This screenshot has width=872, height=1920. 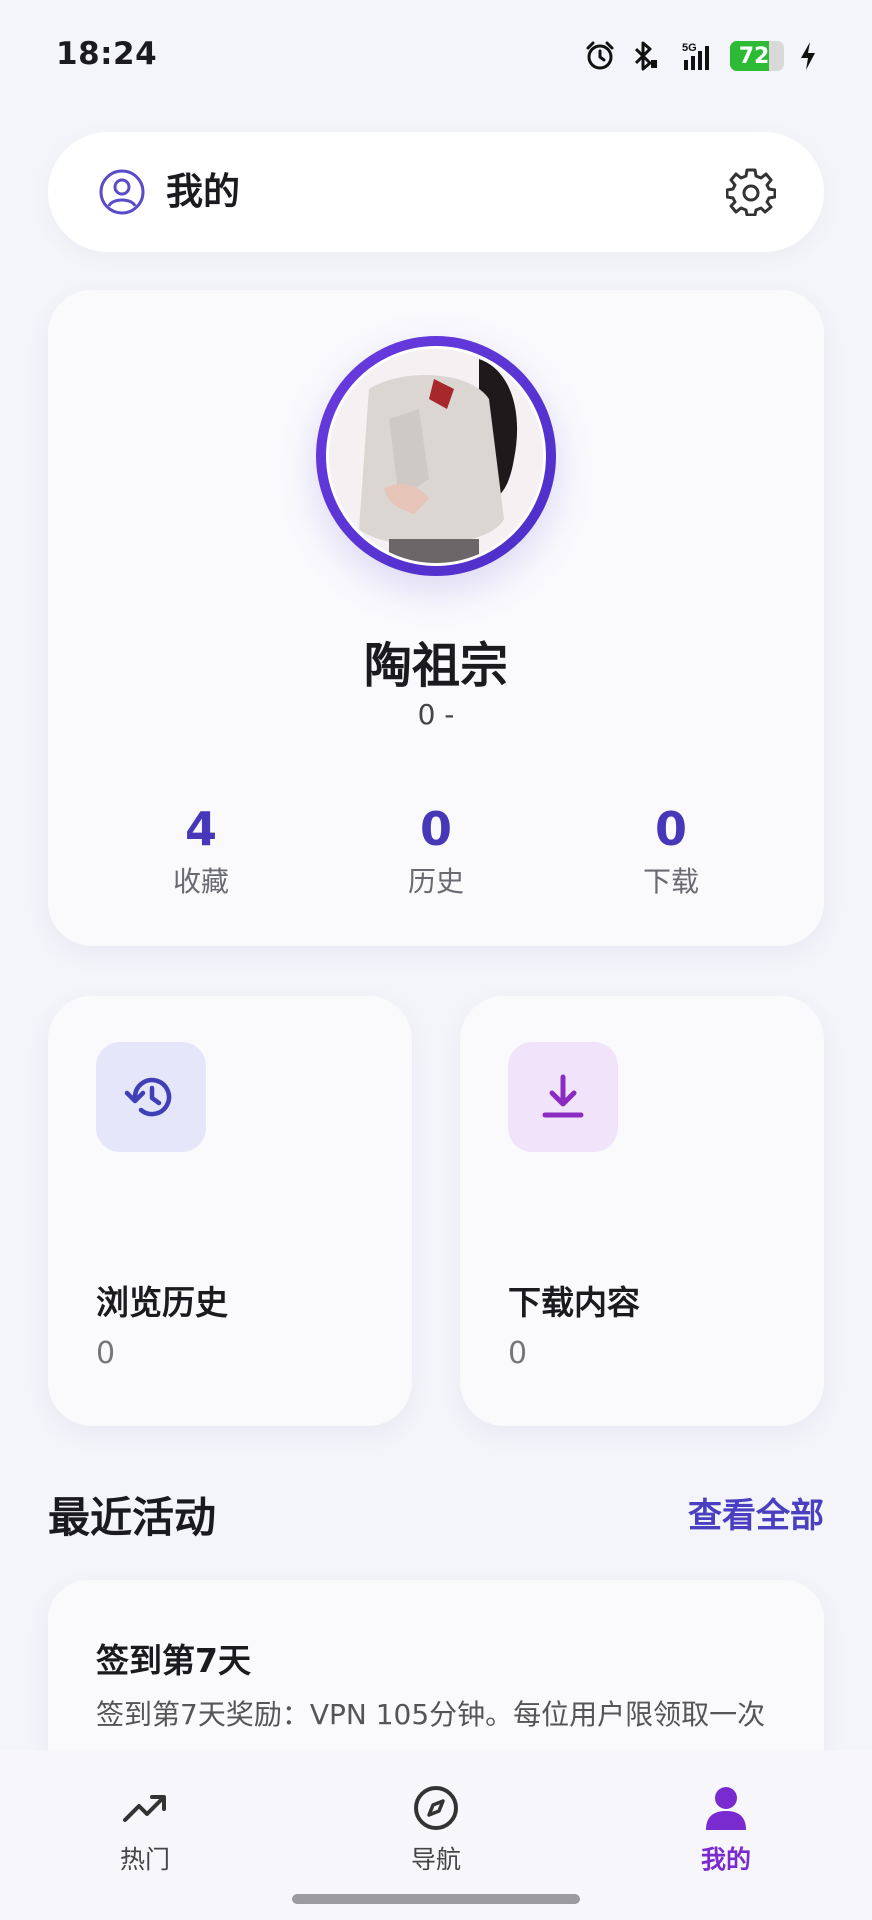 What do you see at coordinates (435, 1859) in the screenshot?
I see `nav-label: 导航` at bounding box center [435, 1859].